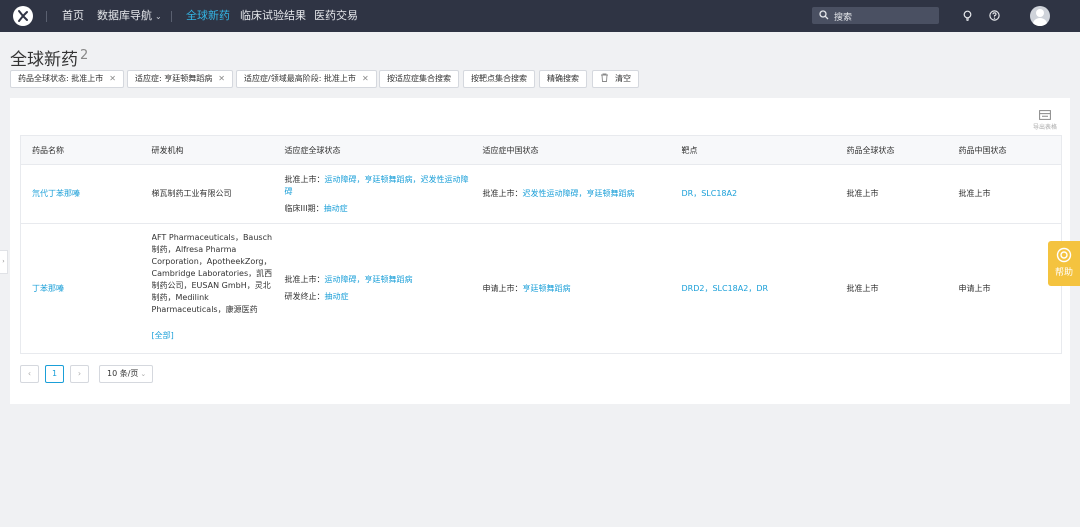 The width and height of the screenshot is (1080, 527). I want to click on nav-home: 首页, so click(73, 16).